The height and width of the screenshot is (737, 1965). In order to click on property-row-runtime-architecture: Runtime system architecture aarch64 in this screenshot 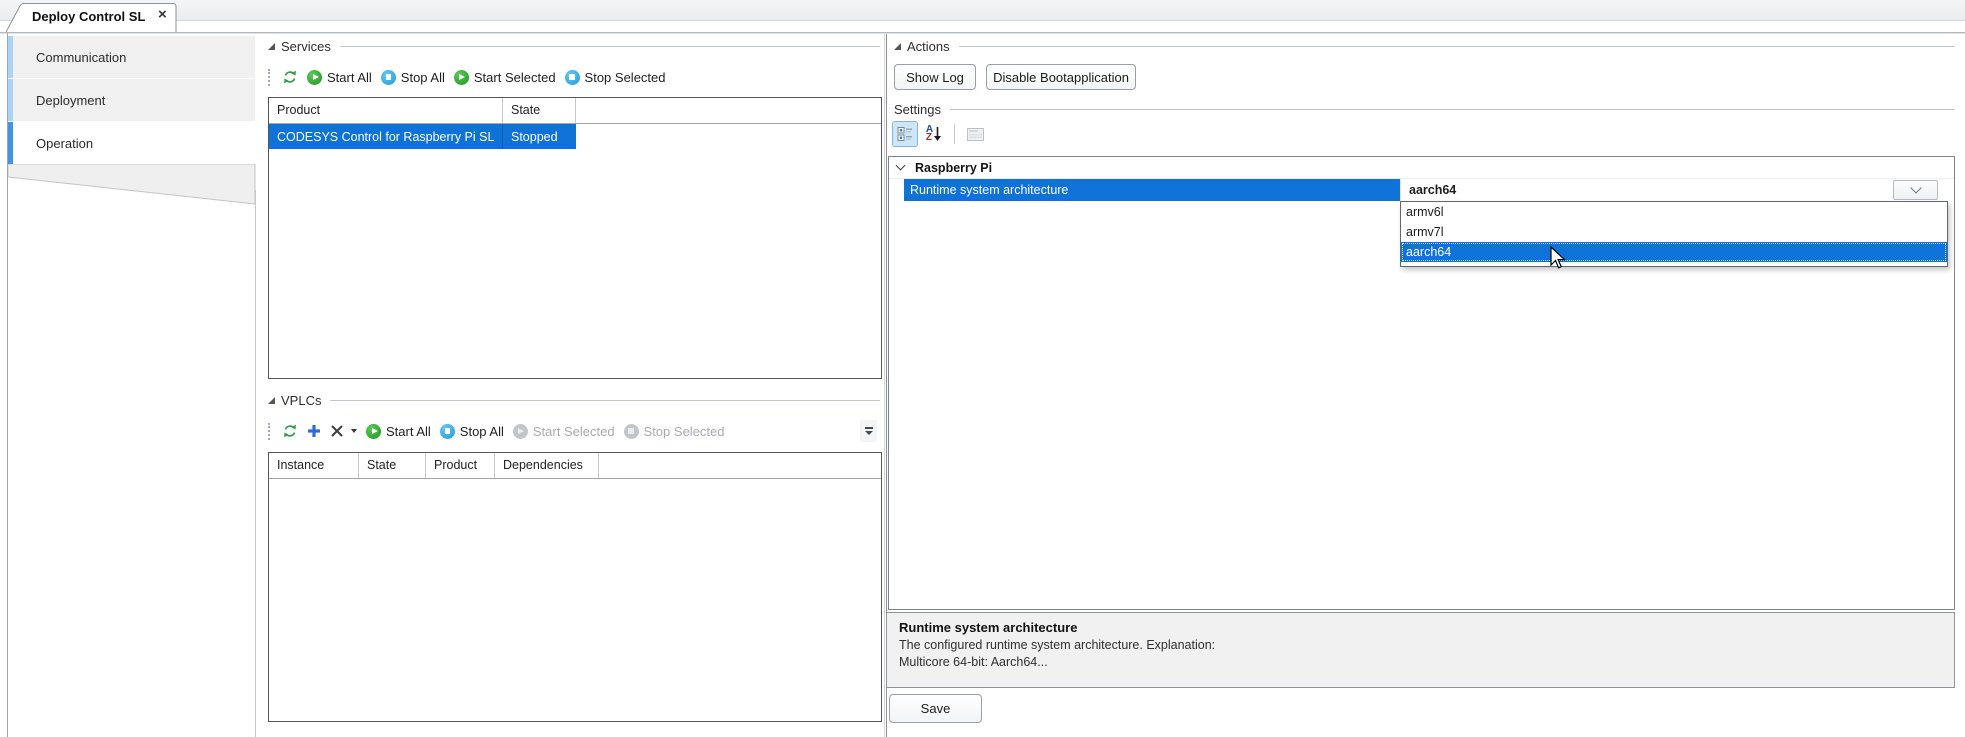, I will do `click(1421, 190)`.